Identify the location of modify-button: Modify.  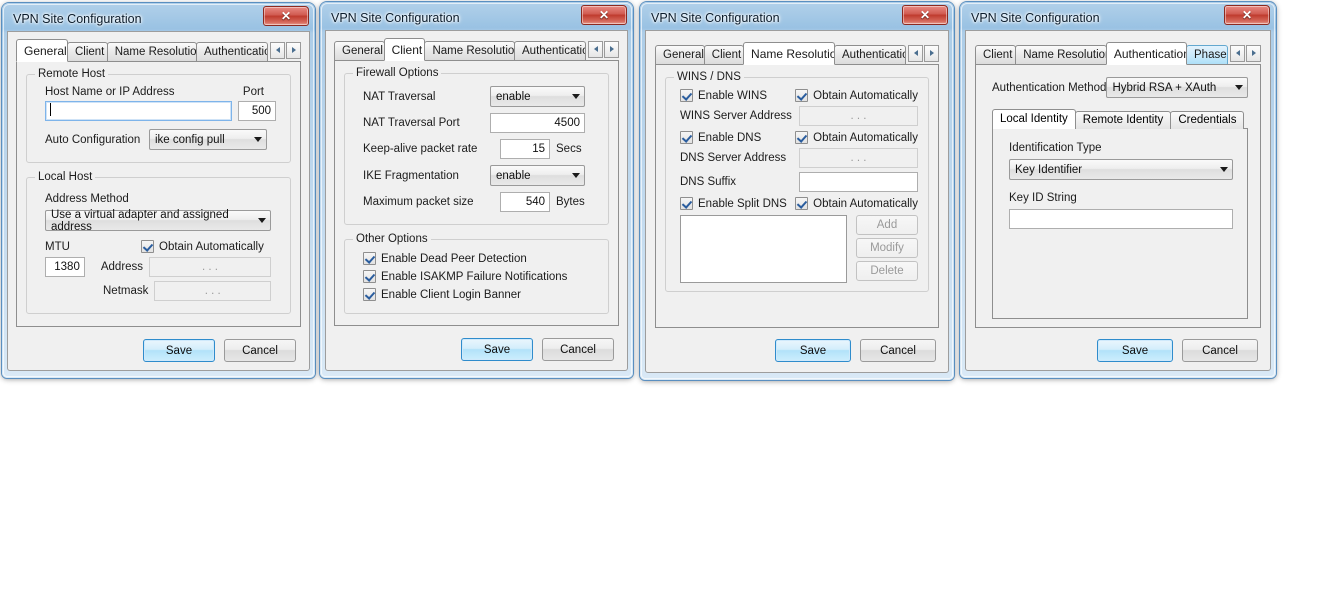
(887, 248).